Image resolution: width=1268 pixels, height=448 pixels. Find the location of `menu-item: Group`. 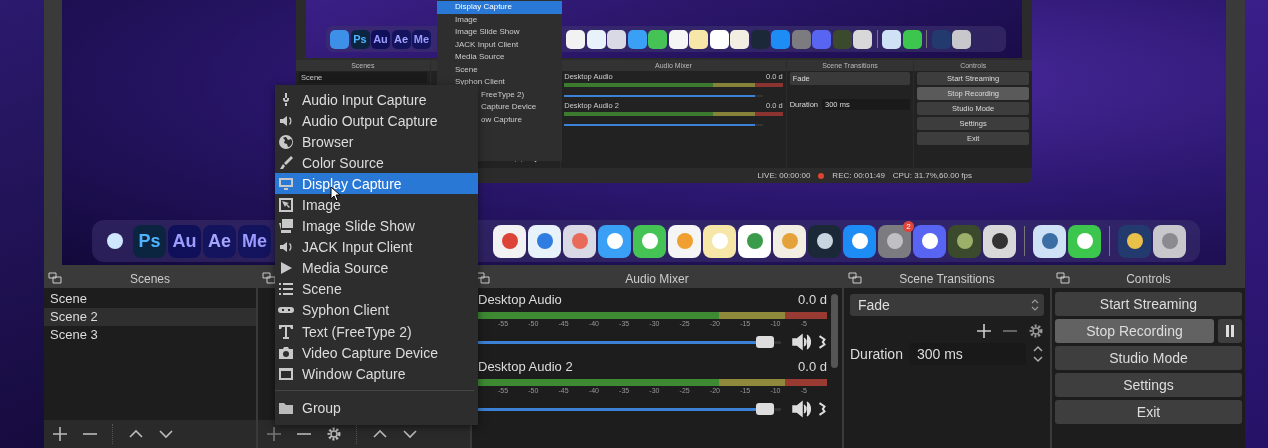

menu-item: Group is located at coordinates (376, 408).